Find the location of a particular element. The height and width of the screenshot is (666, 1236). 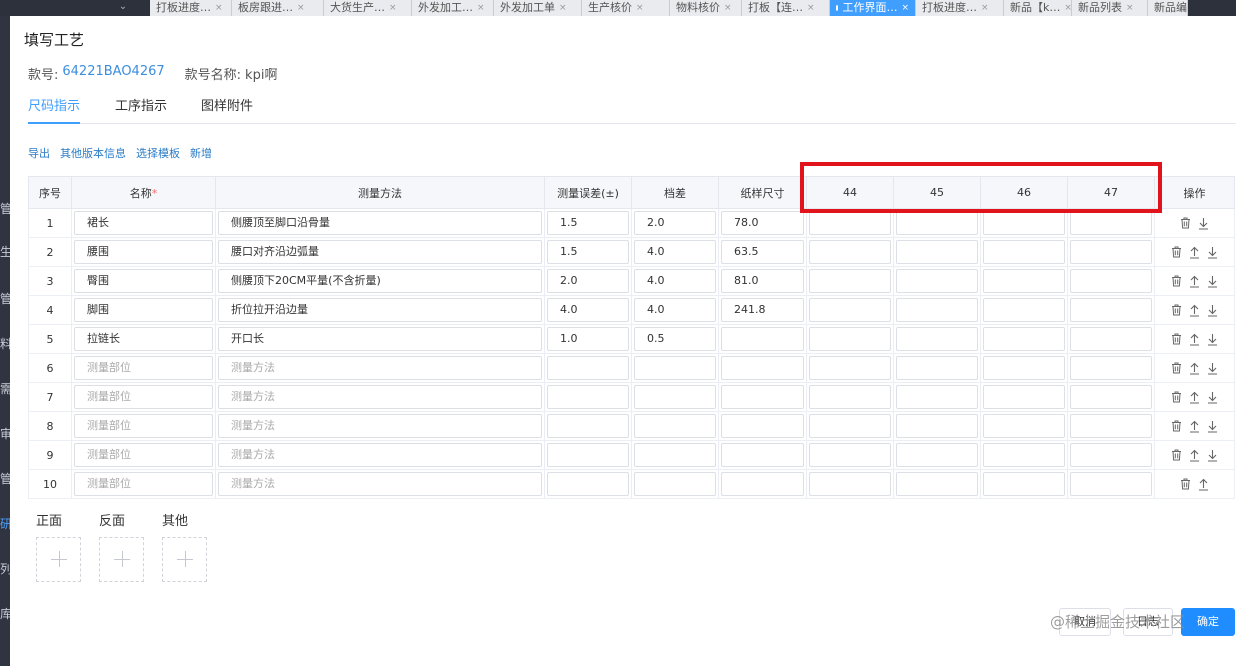

name-input: 臀围 is located at coordinates (143, 281).